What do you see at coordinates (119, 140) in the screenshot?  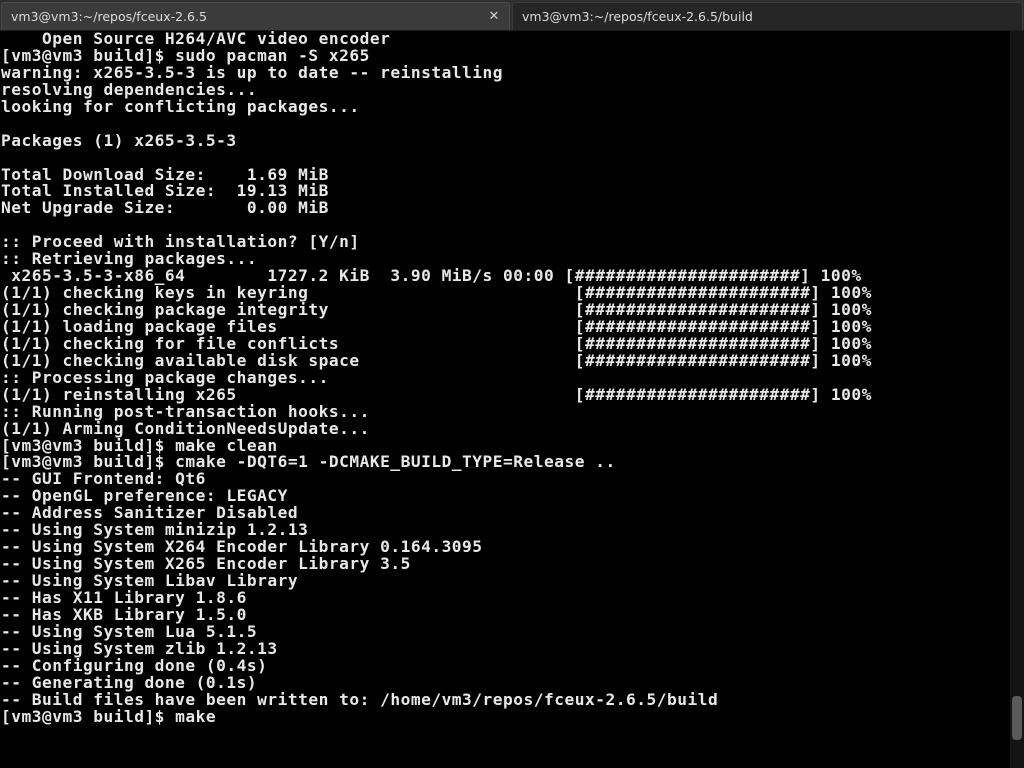 I see `terminal-line: Packages (1) x265-3.5-3` at bounding box center [119, 140].